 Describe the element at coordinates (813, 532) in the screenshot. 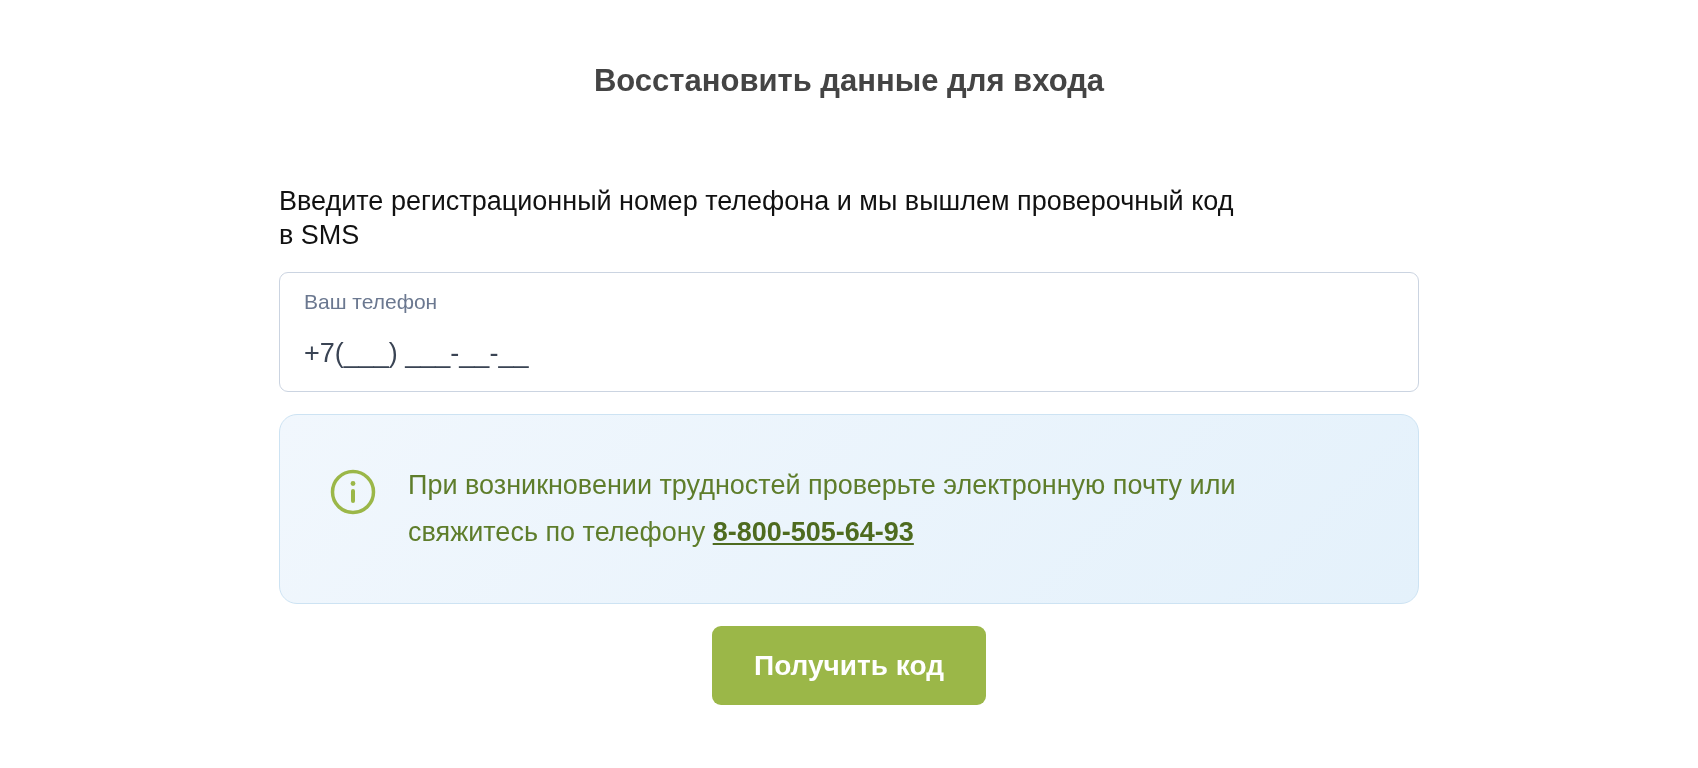

I see `phone-link: 8-800-505-64-93` at that location.